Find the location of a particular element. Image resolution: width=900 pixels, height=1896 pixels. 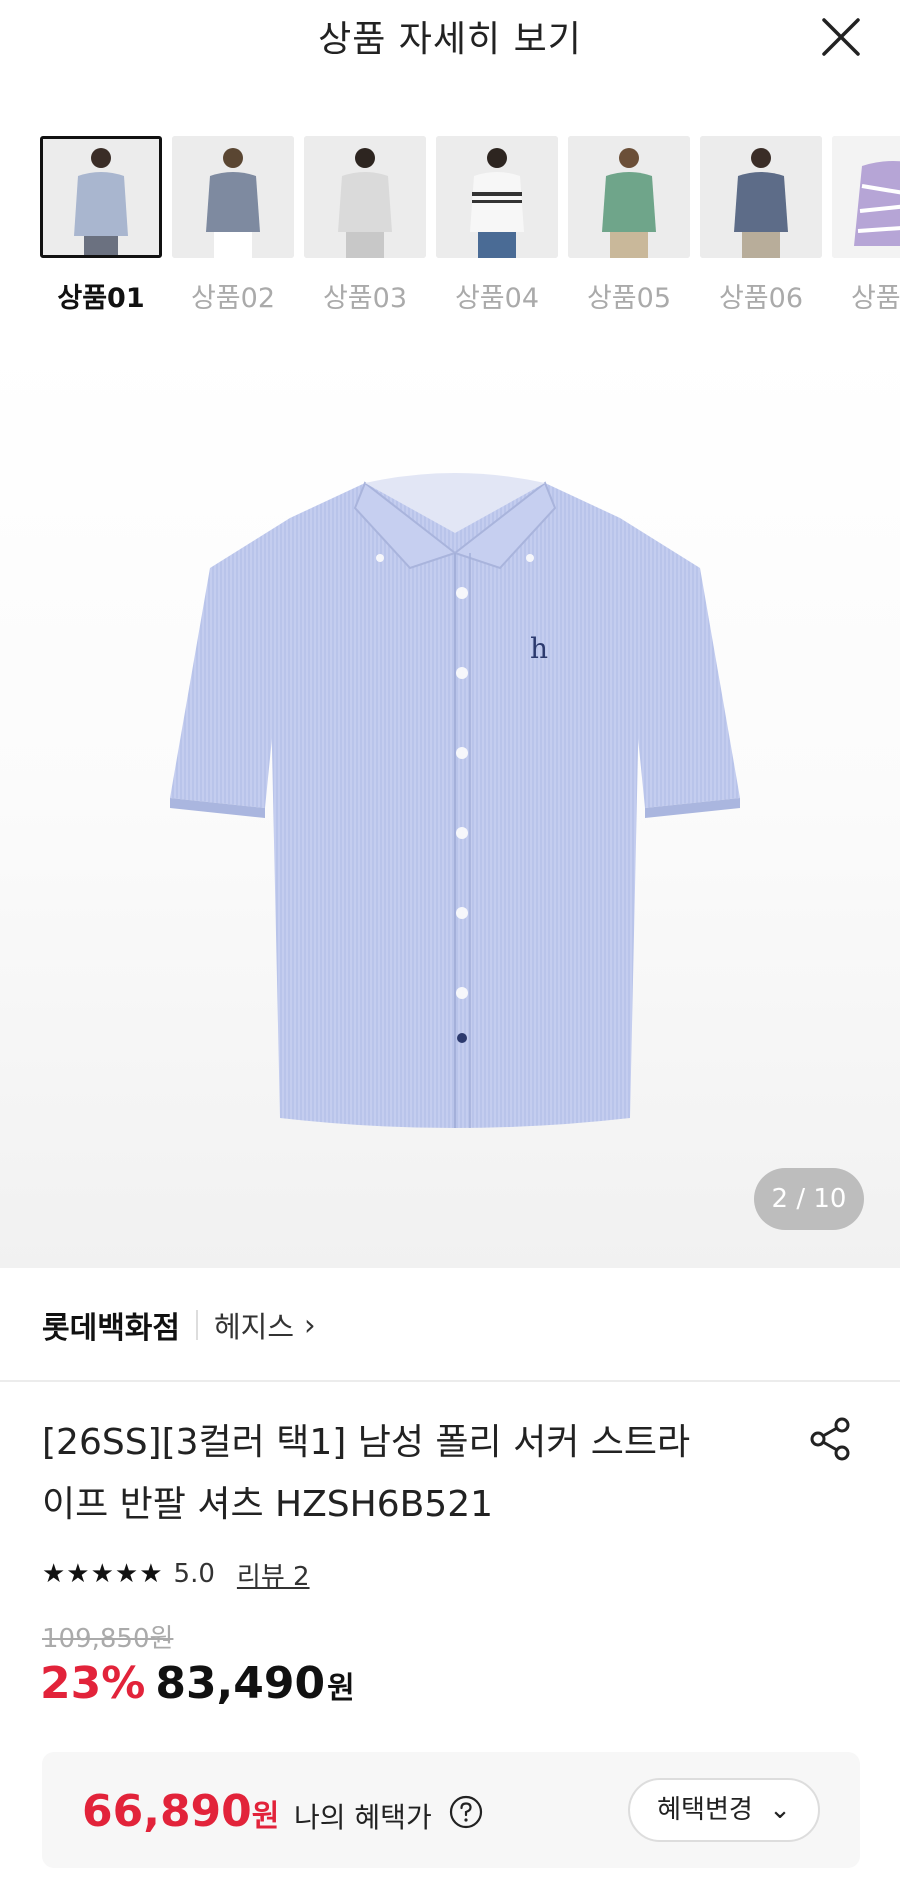

divider is located at coordinates (197, 1325).